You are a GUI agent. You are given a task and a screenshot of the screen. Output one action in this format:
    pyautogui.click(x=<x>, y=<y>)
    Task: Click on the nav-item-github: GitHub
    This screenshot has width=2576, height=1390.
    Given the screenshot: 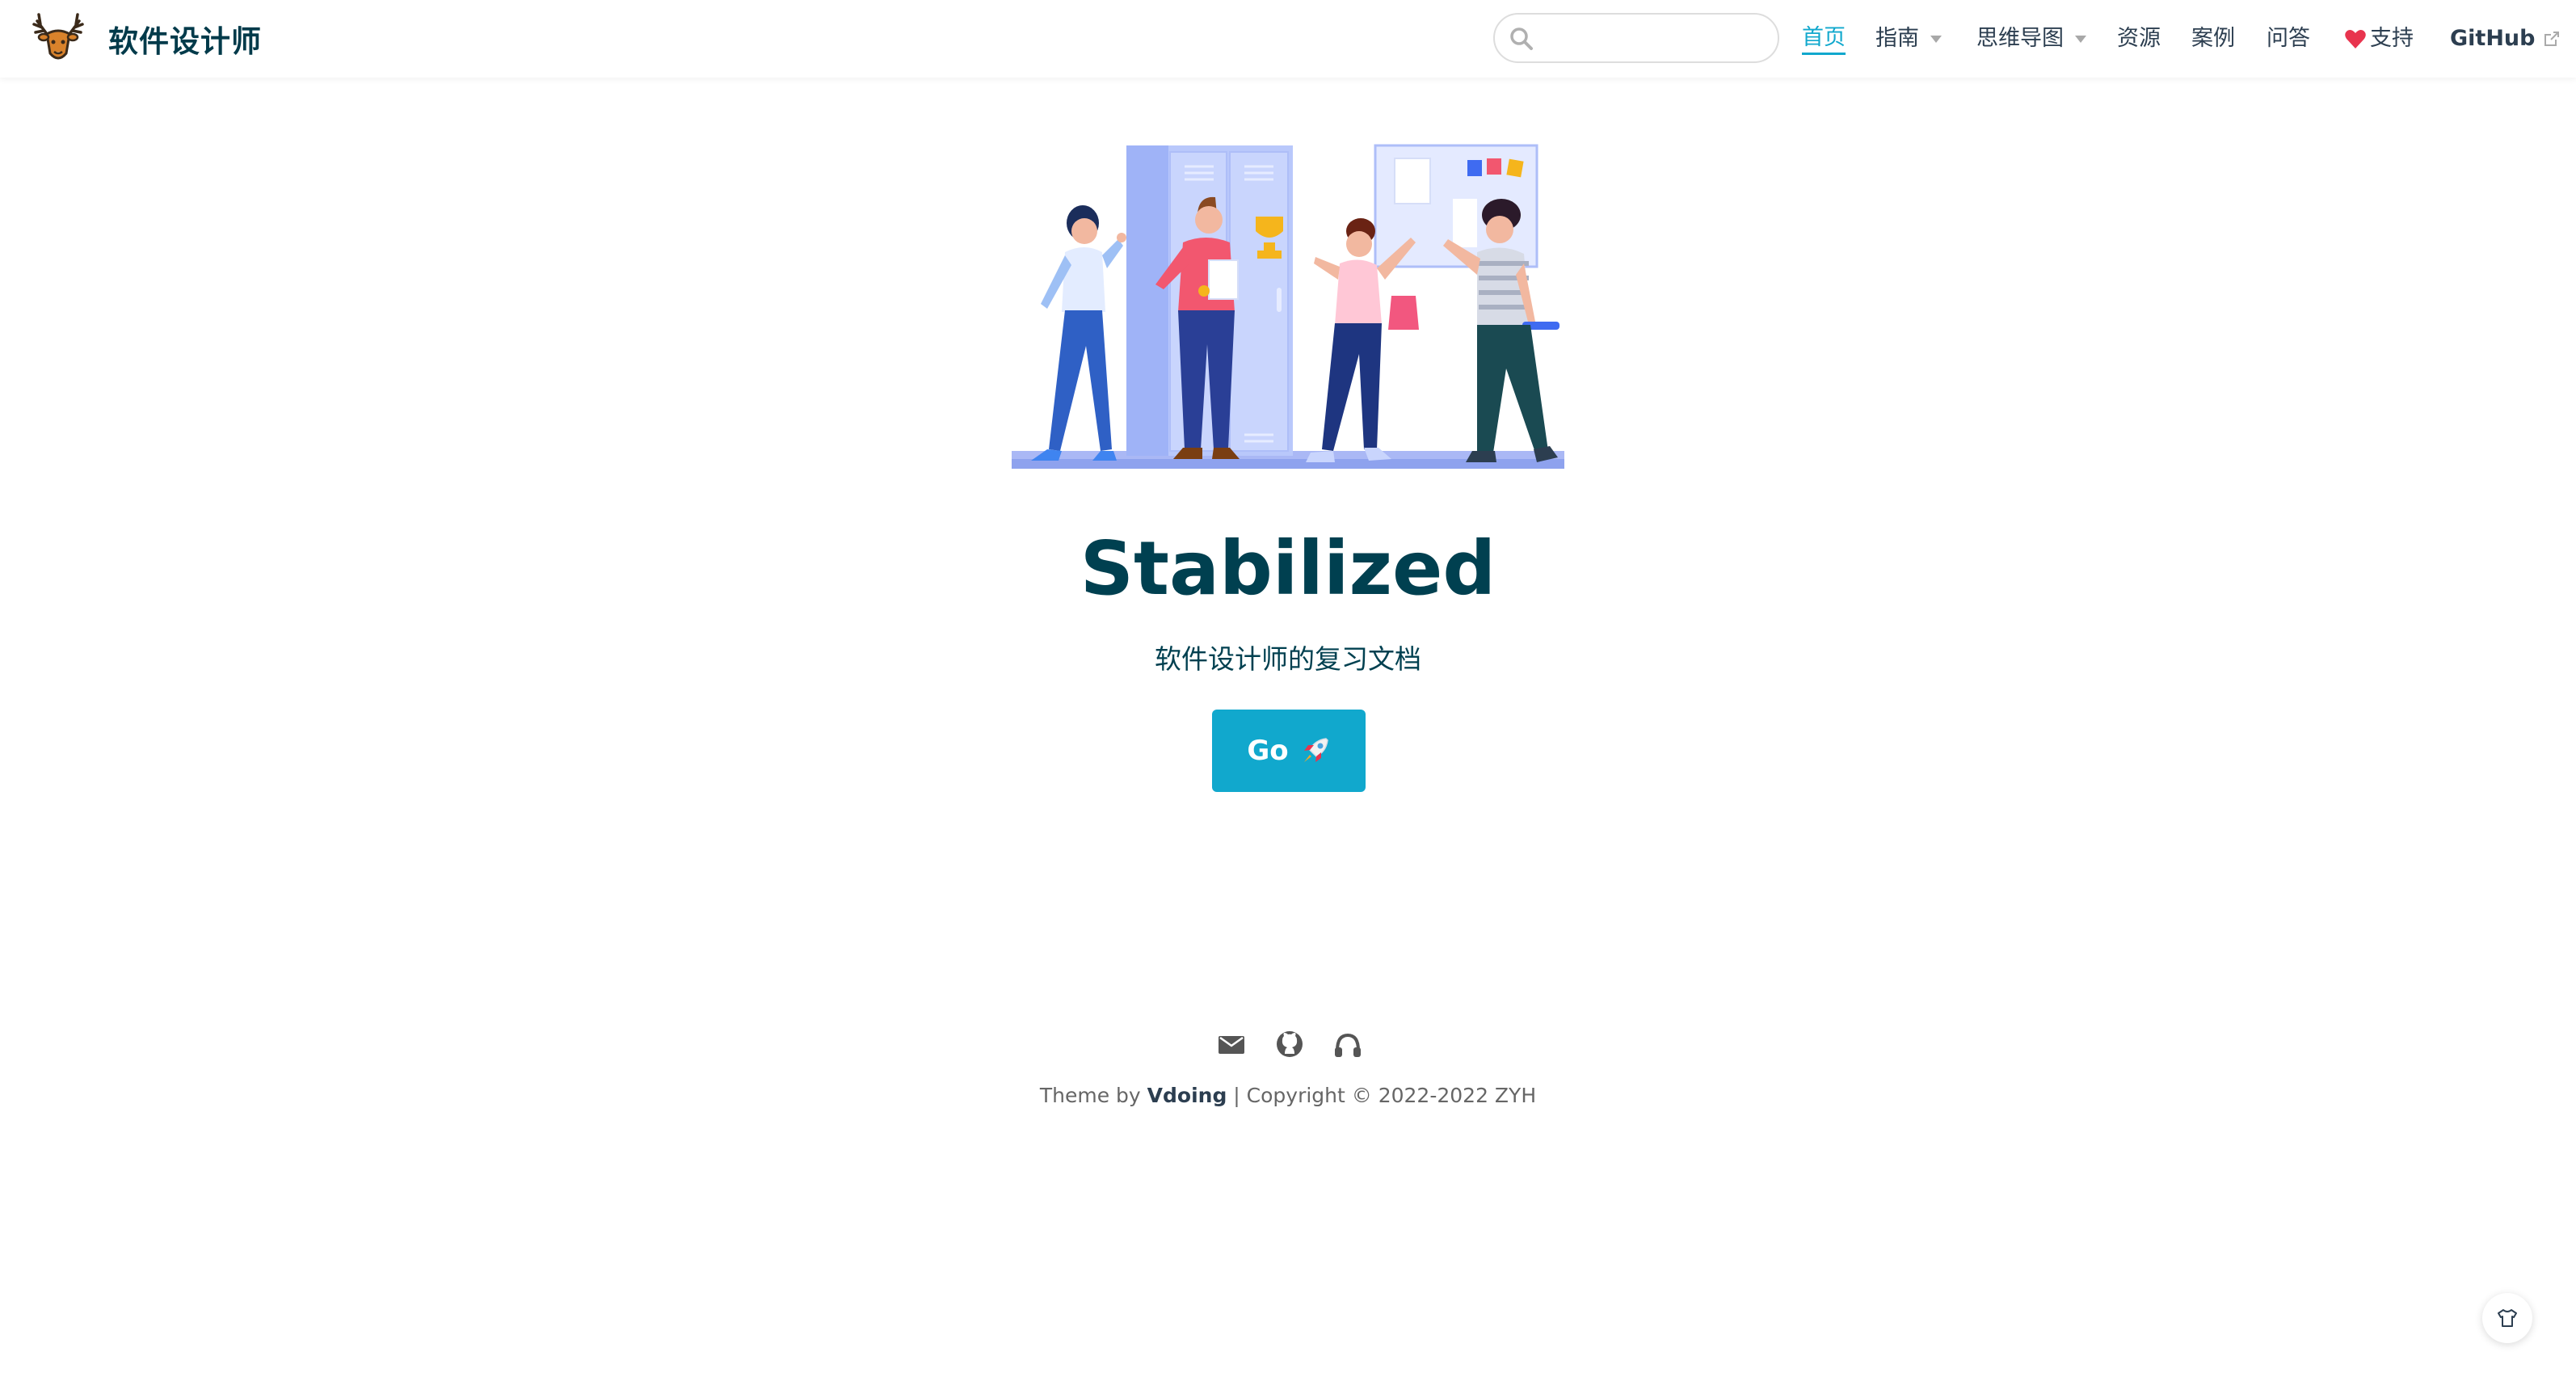 What is the action you would take?
    pyautogui.click(x=2505, y=39)
    